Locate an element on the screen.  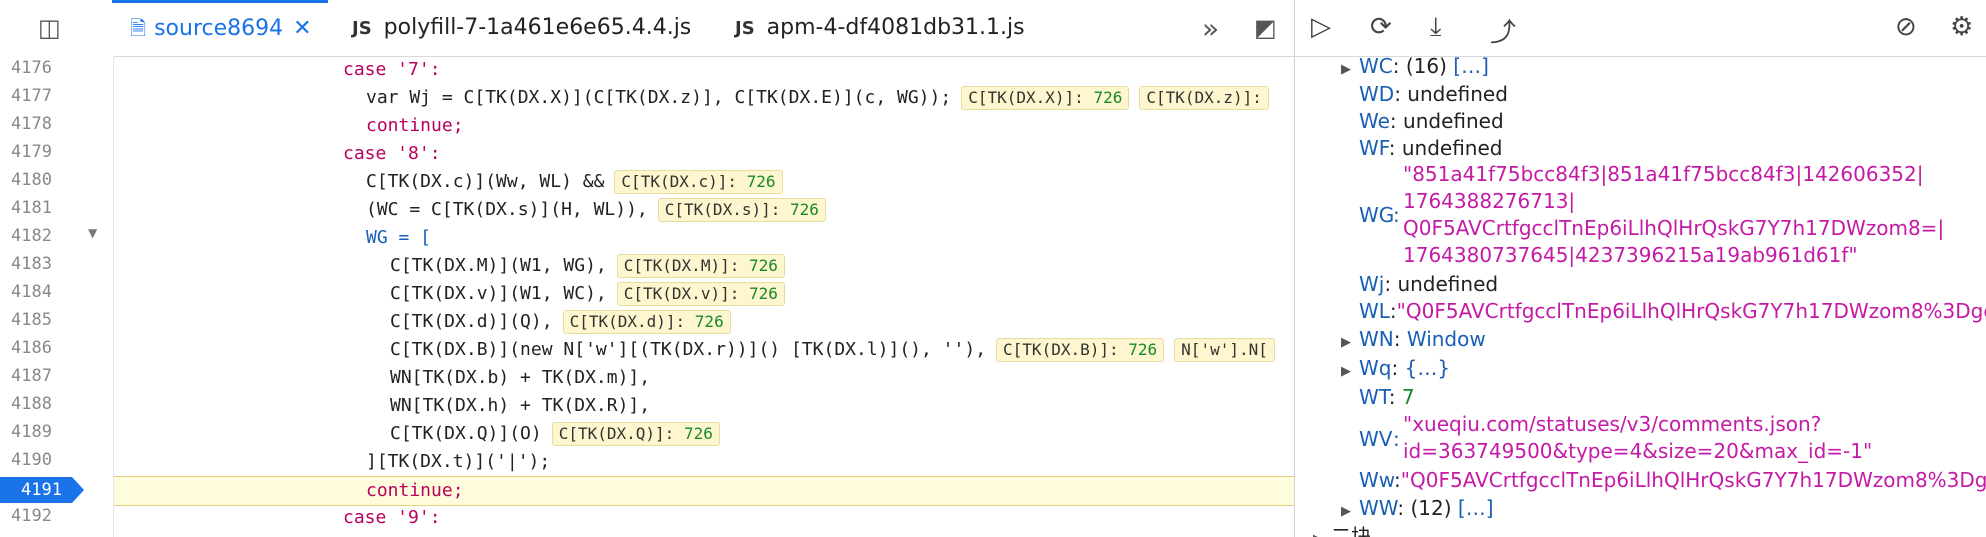
inline-value-badge: C[TK(DX.c)]: 726 is located at coordinates (698, 182).